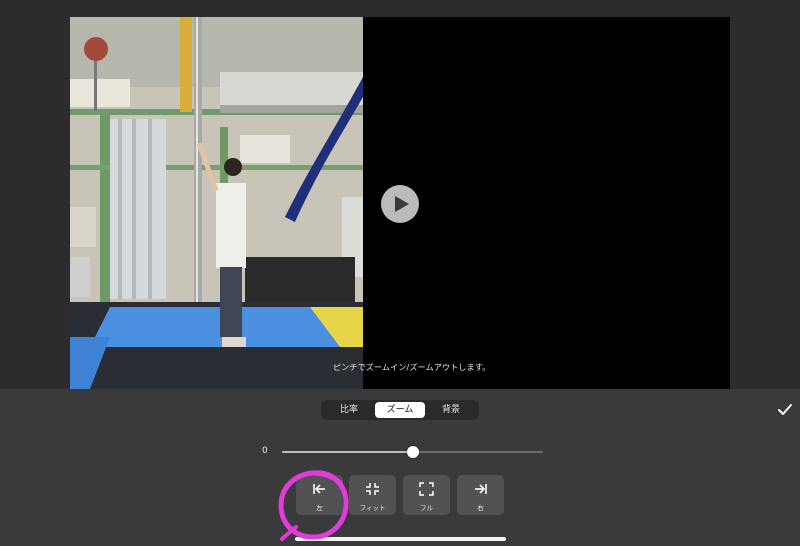 This screenshot has height=546, width=800. I want to click on fit-button: フィット, so click(372, 495).